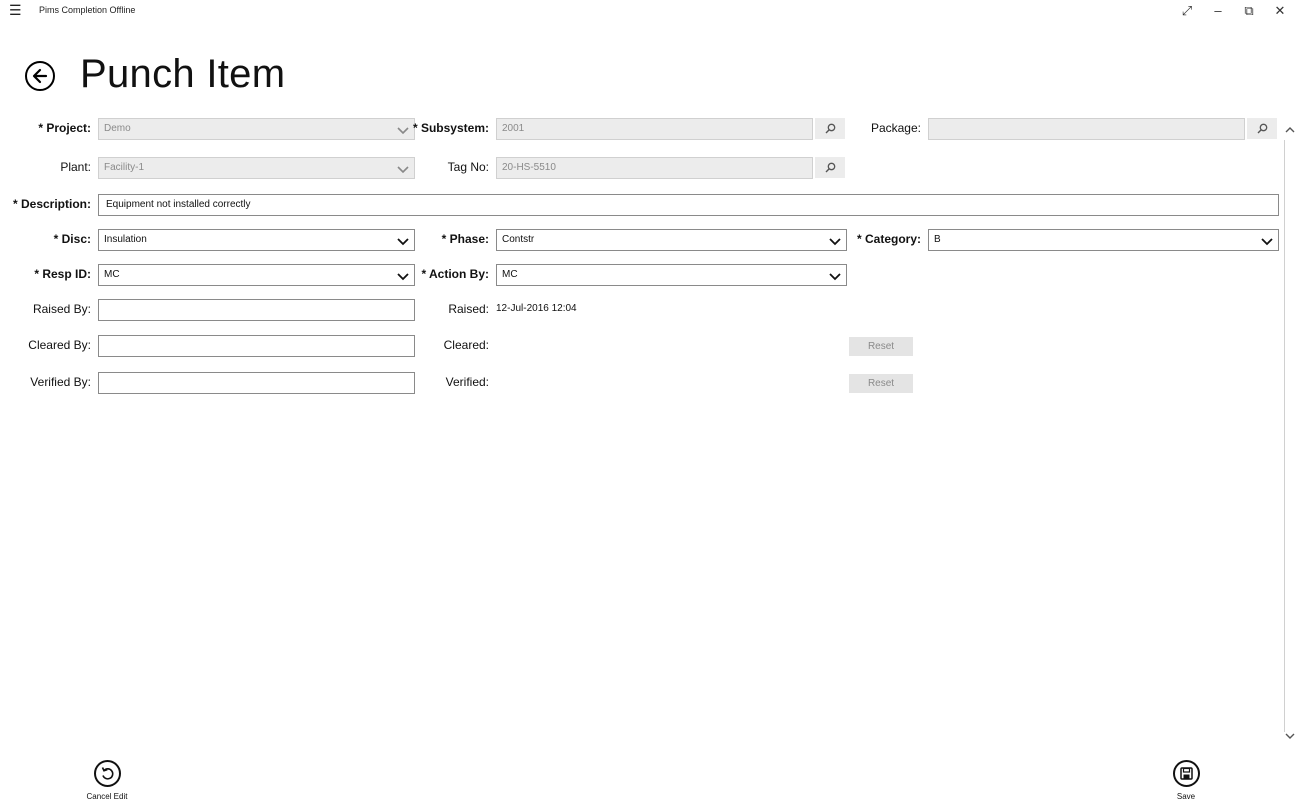 The width and height of the screenshot is (1297, 810). What do you see at coordinates (1290, 130) in the screenshot?
I see `scroll-up-icon` at bounding box center [1290, 130].